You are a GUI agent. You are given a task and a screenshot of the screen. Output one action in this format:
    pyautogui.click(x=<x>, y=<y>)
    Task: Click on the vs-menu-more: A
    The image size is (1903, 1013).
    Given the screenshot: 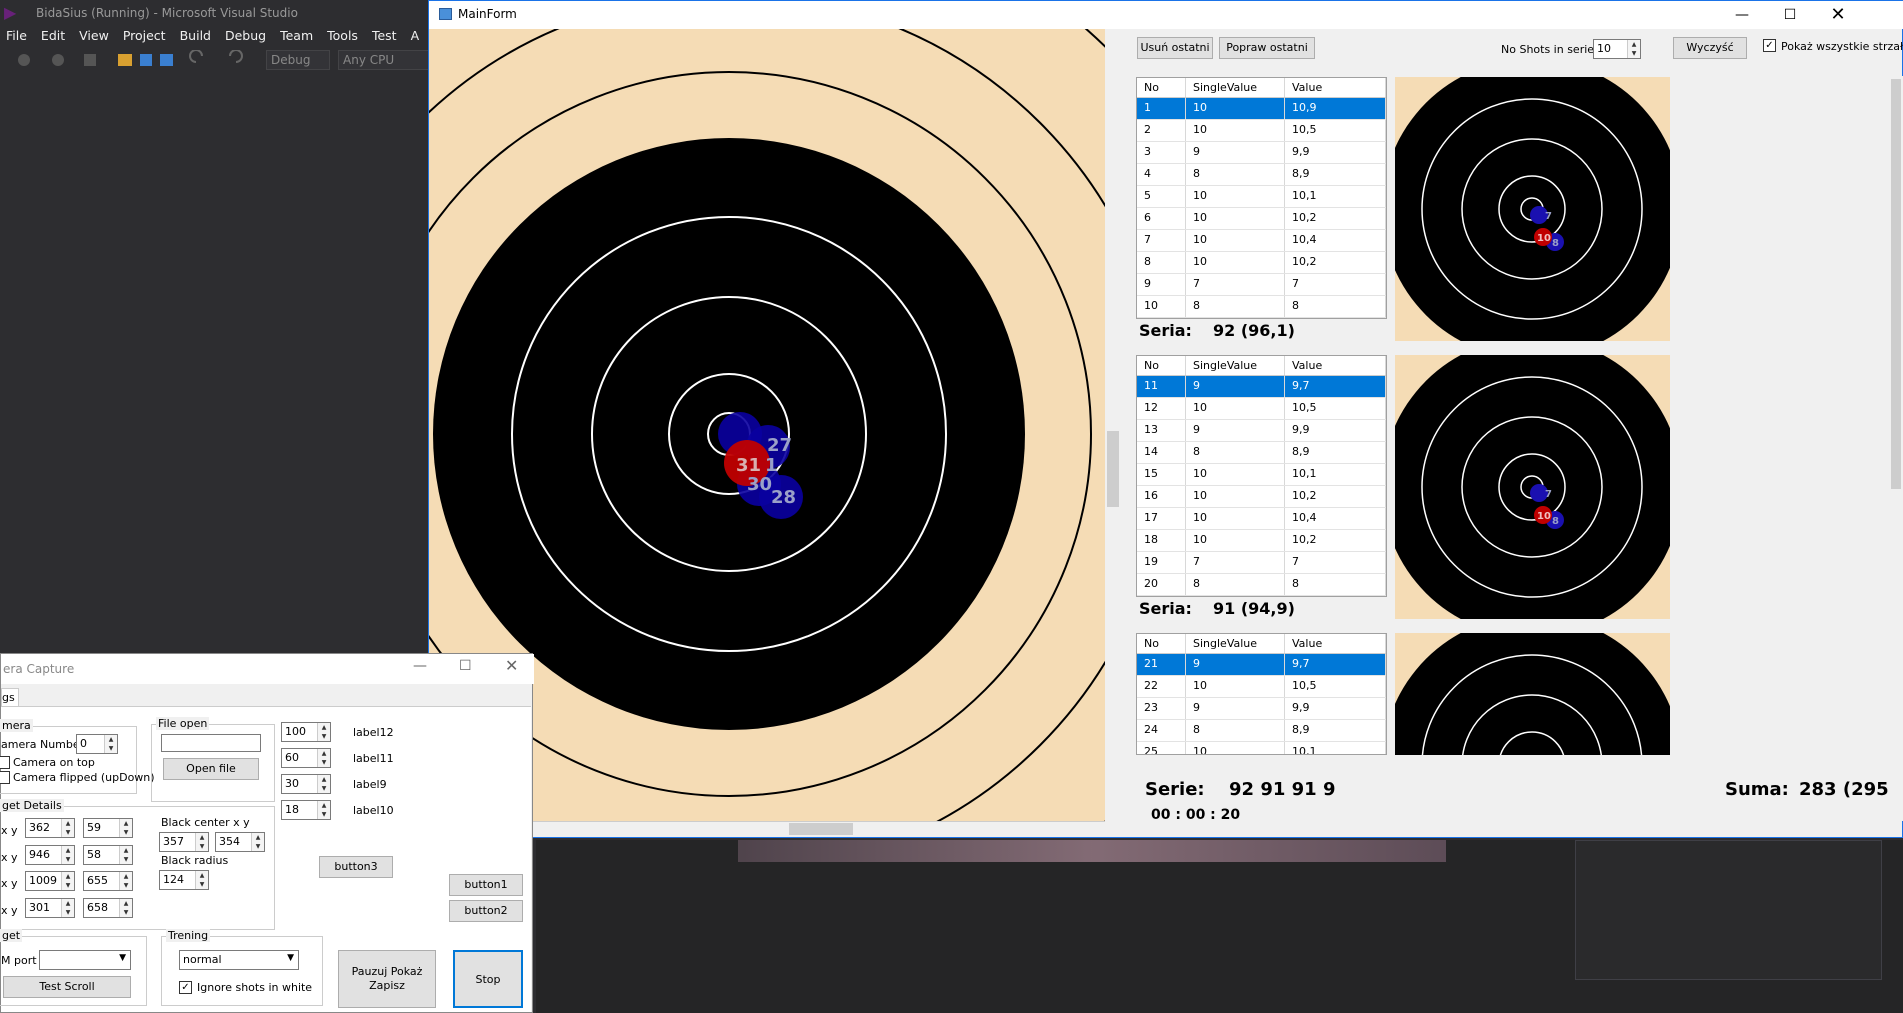 What is the action you would take?
    pyautogui.click(x=416, y=37)
    